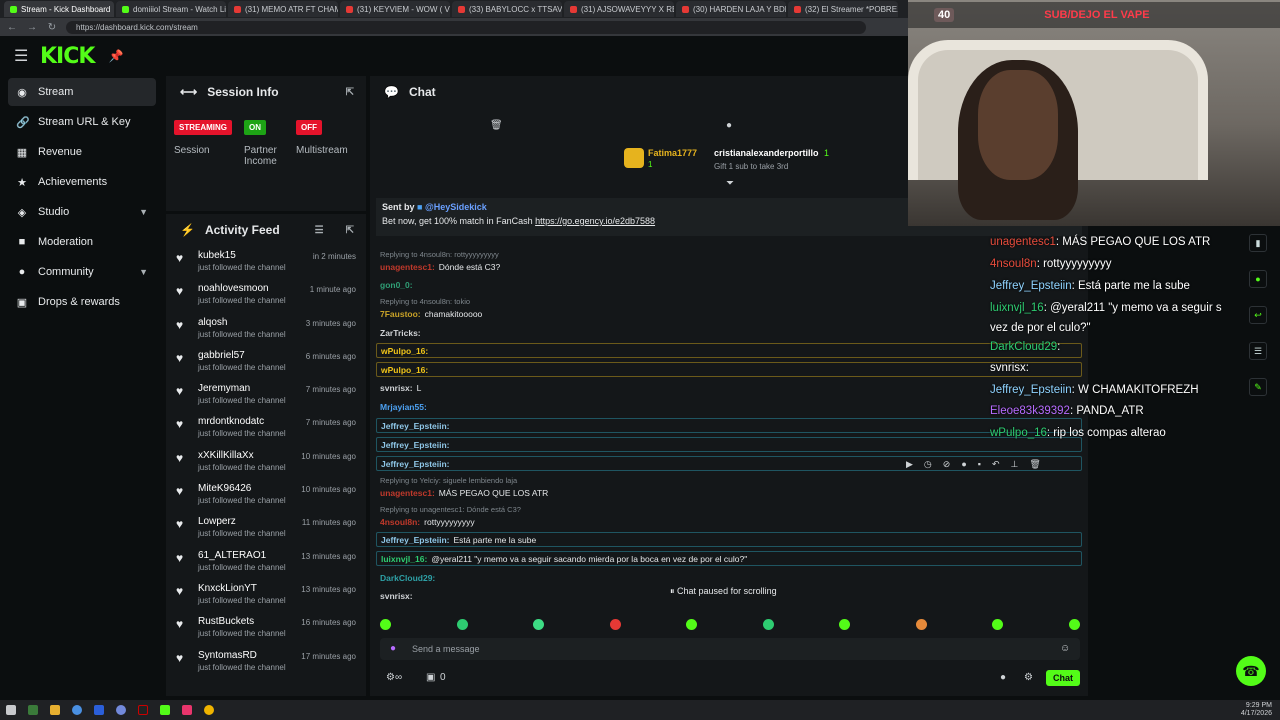 This screenshot has height=720, width=1280. What do you see at coordinates (595, 221) in the screenshot?
I see `pinned-link: https://go.egency.io/e2db7588` at bounding box center [595, 221].